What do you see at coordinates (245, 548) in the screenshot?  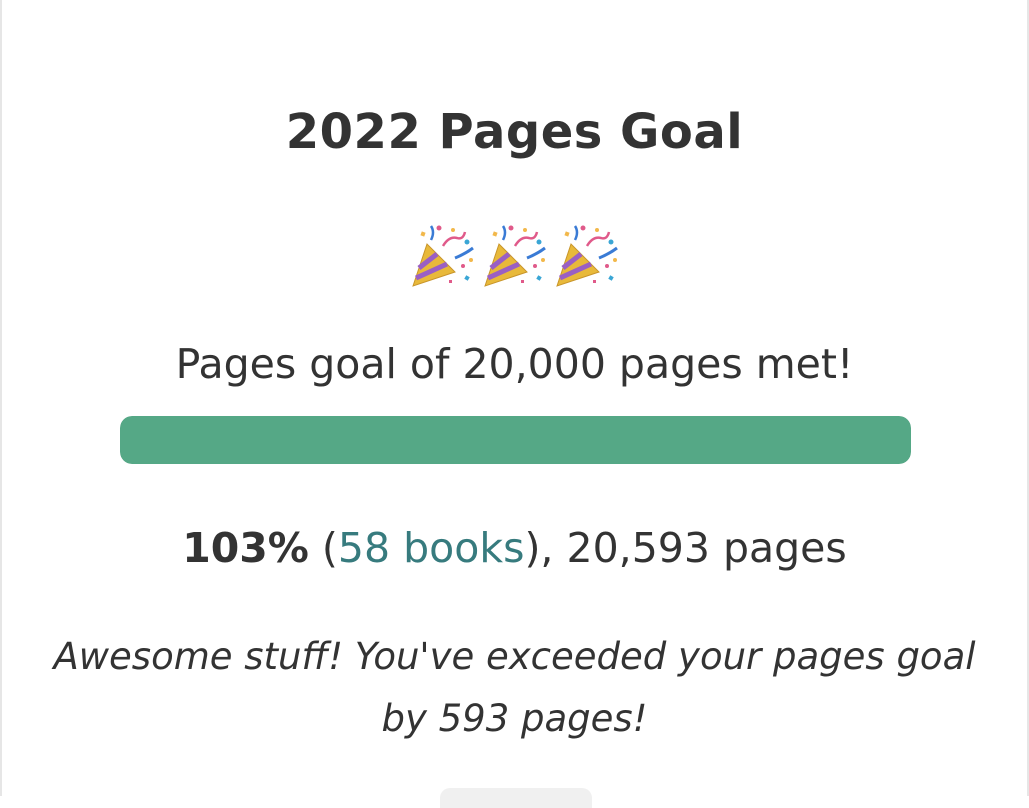 I see `percent-complete: 103%` at bounding box center [245, 548].